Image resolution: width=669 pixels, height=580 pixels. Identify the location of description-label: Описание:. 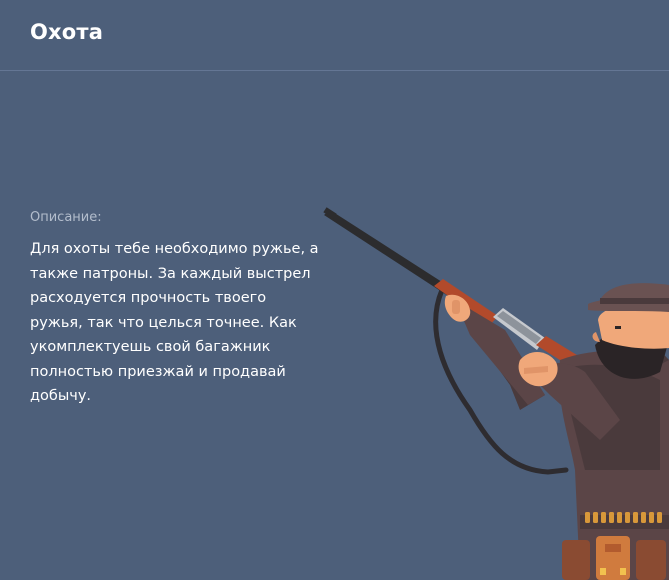
(66, 217).